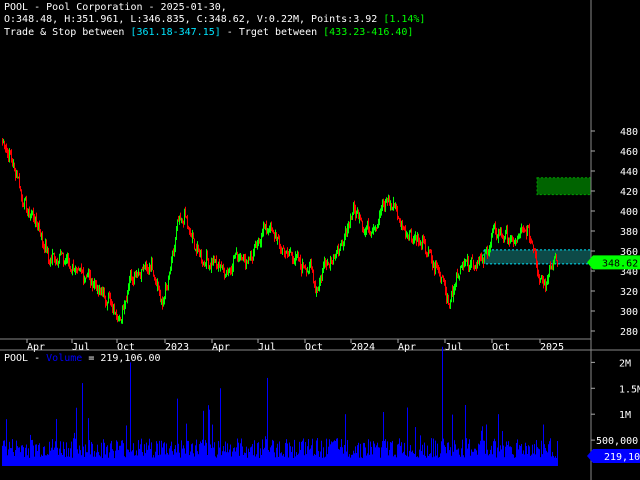 Image resolution: width=640 pixels, height=480 pixels. Describe the element at coordinates (629, 312) in the screenshot. I see `y-tick-label: 300` at that location.